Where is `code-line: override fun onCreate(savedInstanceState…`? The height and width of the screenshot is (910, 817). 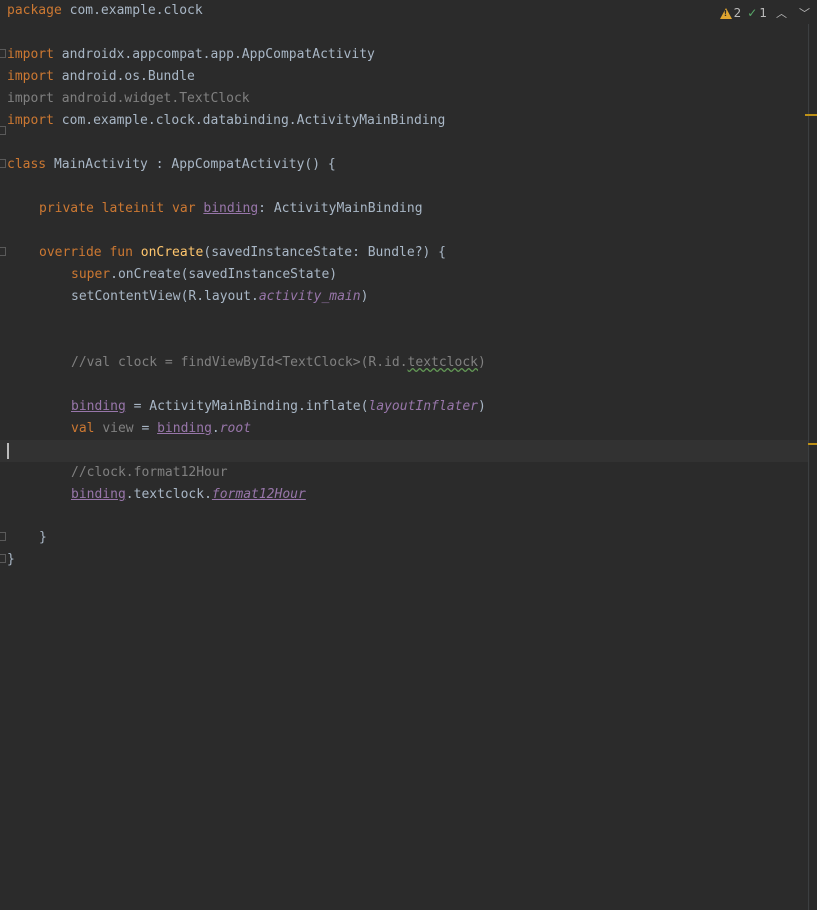 code-line: override fun onCreate(savedInstanceState… is located at coordinates (404, 253).